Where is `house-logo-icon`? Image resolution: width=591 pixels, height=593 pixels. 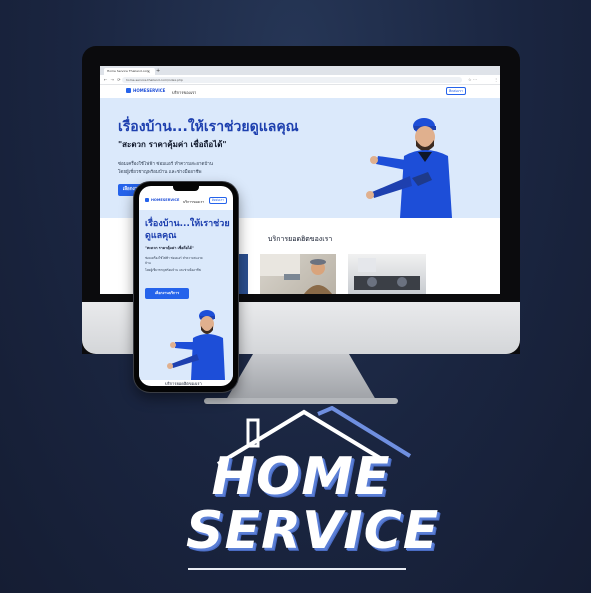
house-logo-icon is located at coordinates (128, 90).